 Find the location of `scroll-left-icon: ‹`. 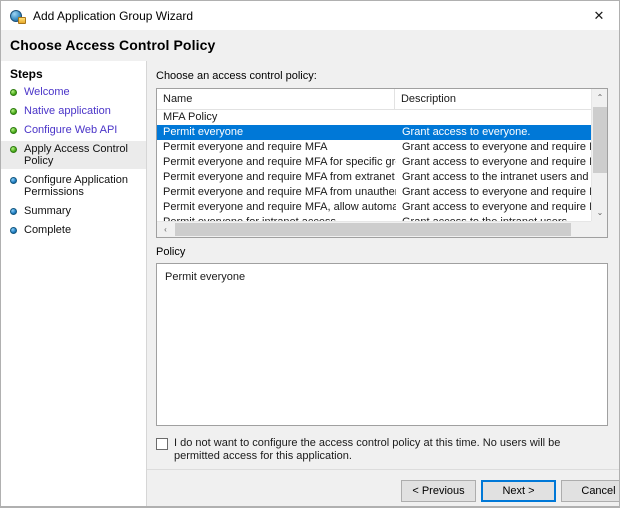

scroll-left-icon: ‹ is located at coordinates (165, 229).